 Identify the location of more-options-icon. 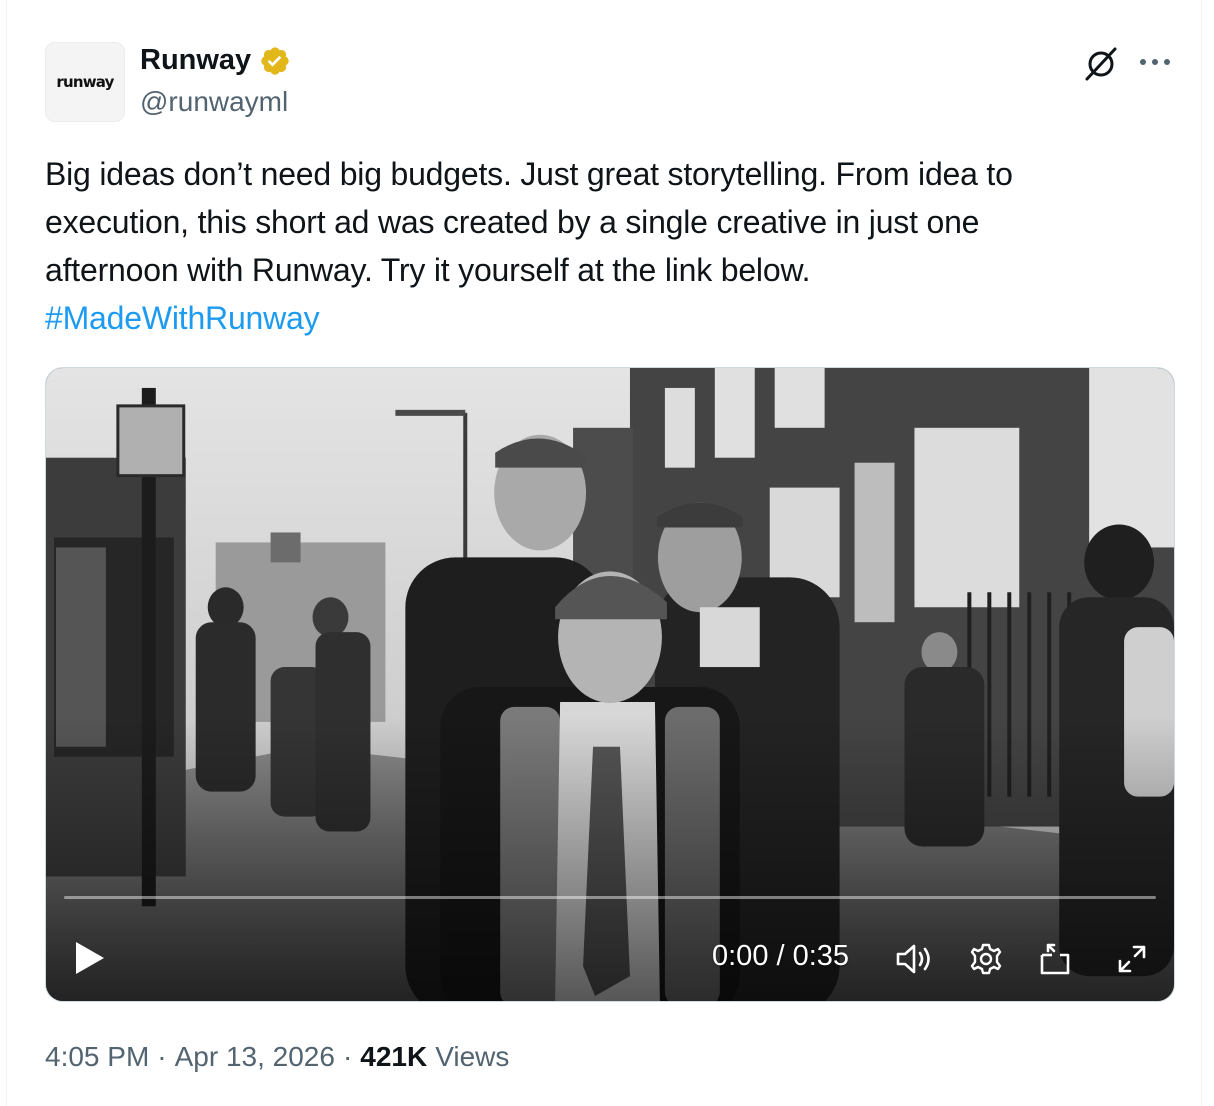
(1155, 62).